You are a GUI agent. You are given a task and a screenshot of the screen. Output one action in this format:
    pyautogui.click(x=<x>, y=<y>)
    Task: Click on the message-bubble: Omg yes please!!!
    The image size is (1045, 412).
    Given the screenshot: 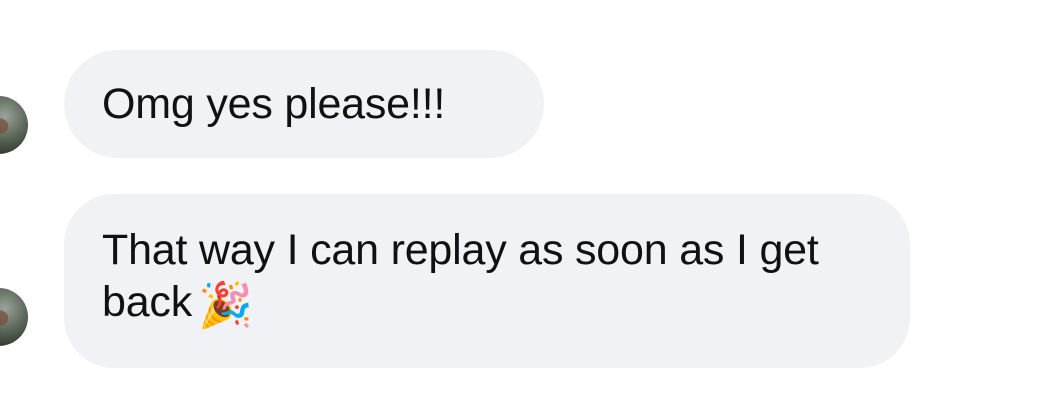 What is the action you would take?
    pyautogui.click(x=304, y=104)
    